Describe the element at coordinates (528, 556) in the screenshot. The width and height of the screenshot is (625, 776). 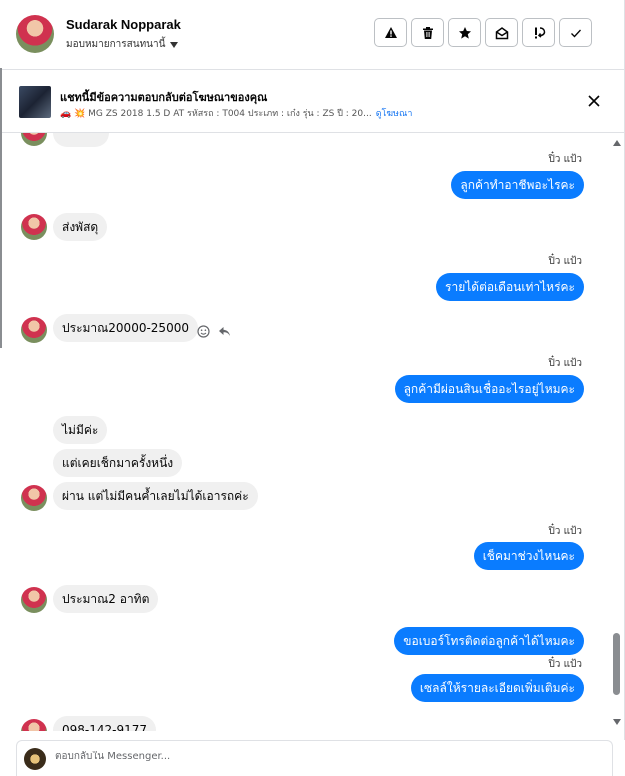
I see `message-bubble-outgoing: เช็คมาช่วงไหนคะ` at that location.